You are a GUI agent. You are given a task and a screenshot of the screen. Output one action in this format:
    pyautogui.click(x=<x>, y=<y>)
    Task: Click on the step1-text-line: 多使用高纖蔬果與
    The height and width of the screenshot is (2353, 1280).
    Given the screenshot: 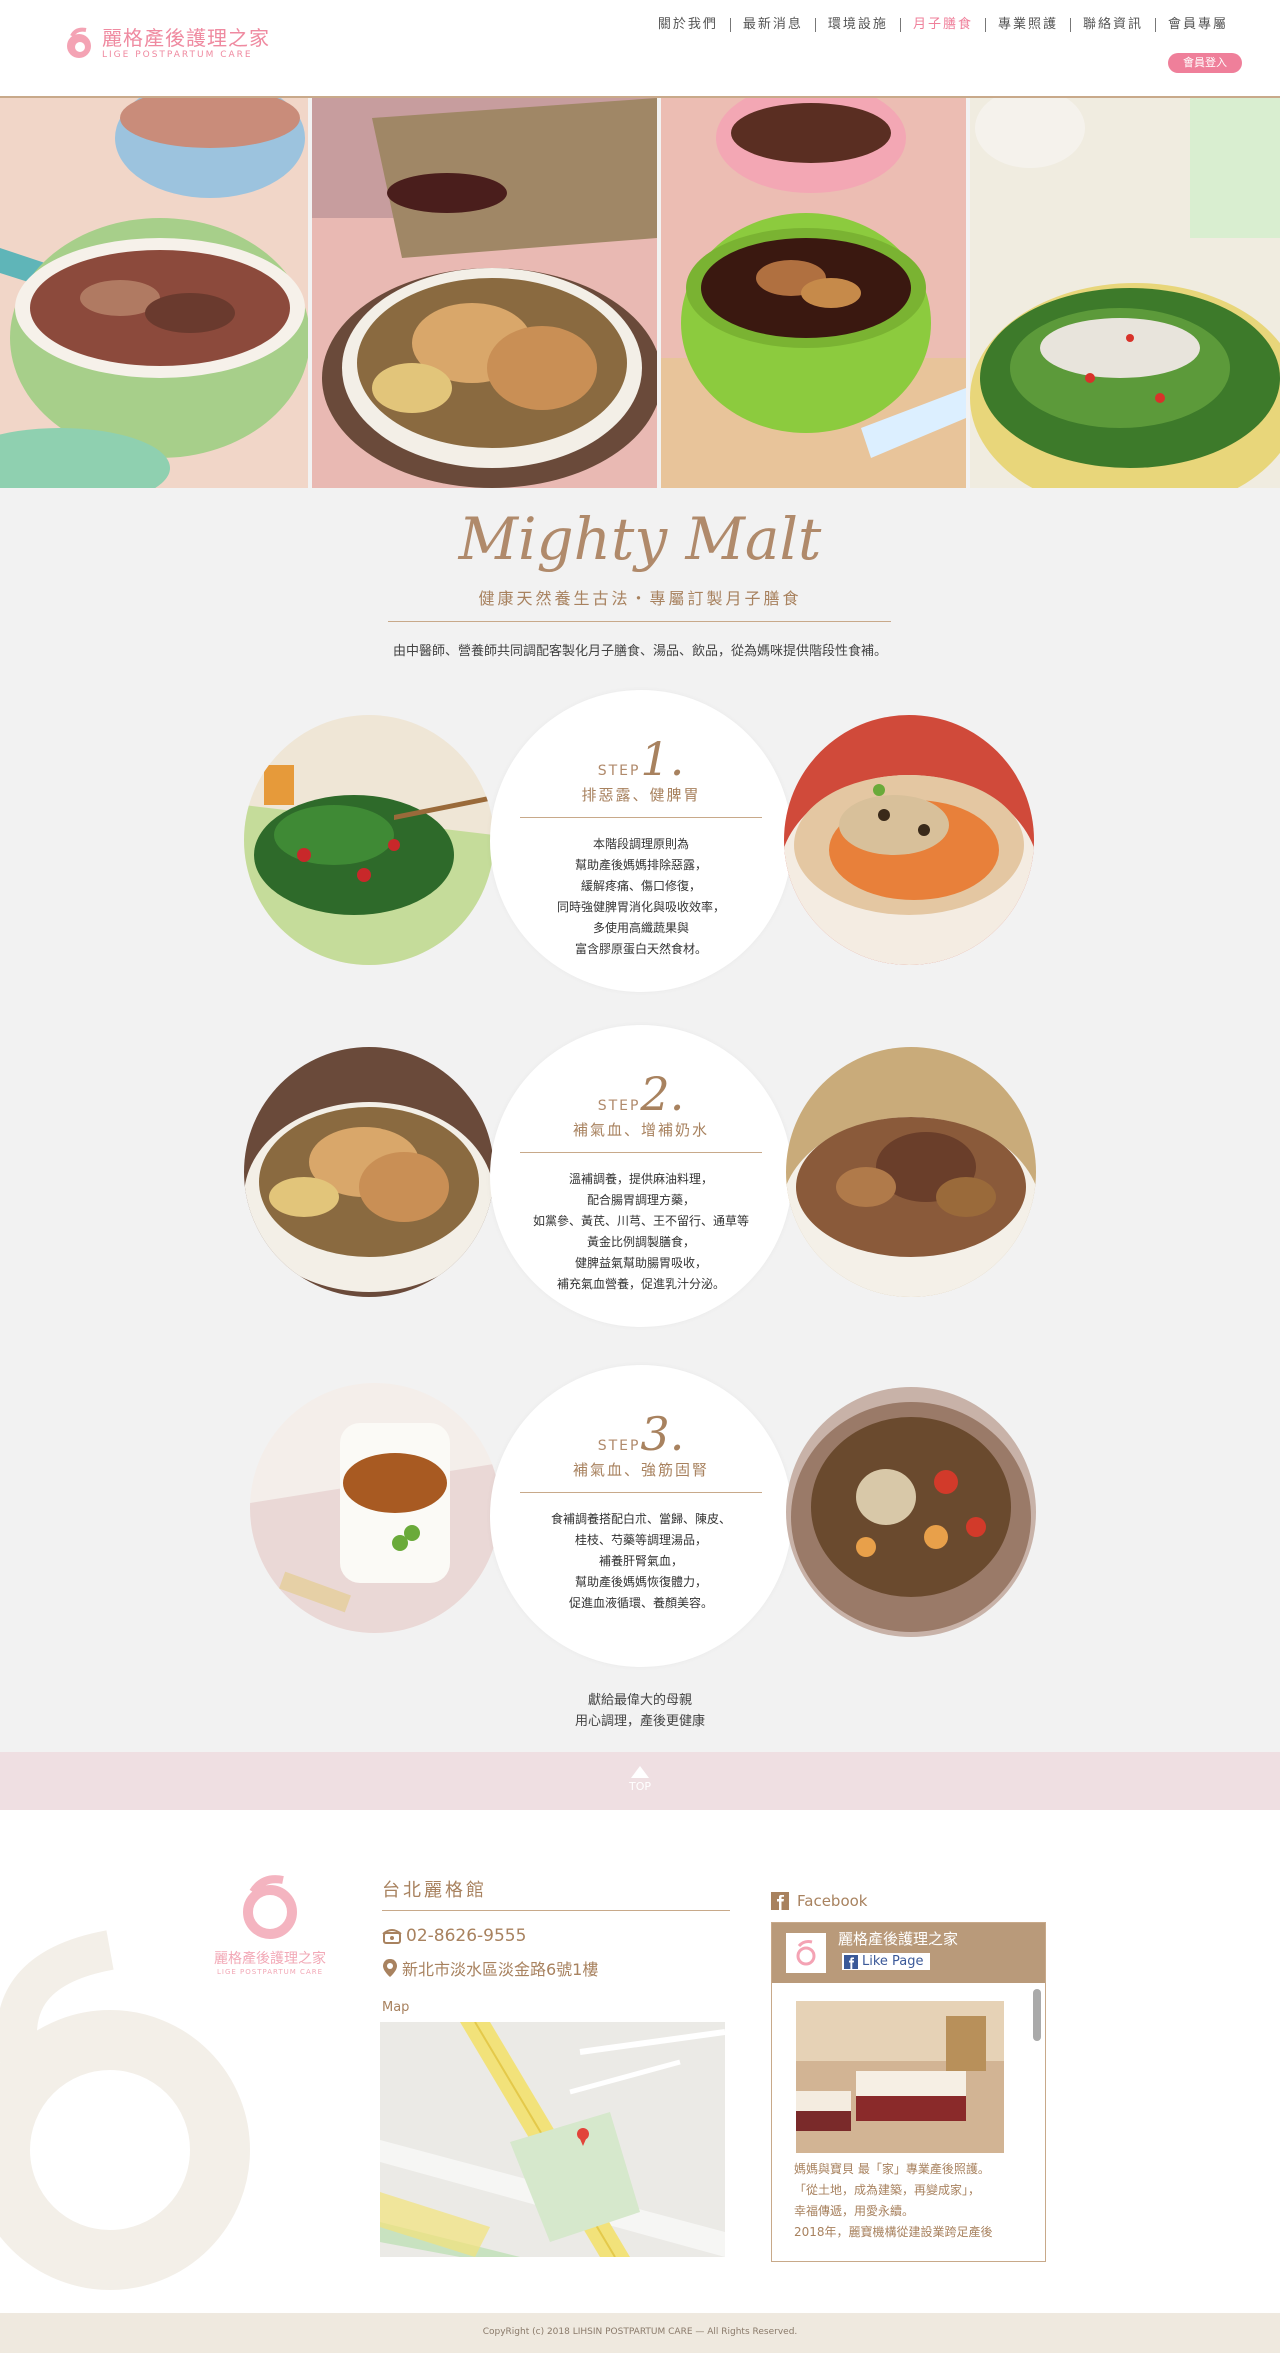 What is the action you would take?
    pyautogui.click(x=640, y=928)
    